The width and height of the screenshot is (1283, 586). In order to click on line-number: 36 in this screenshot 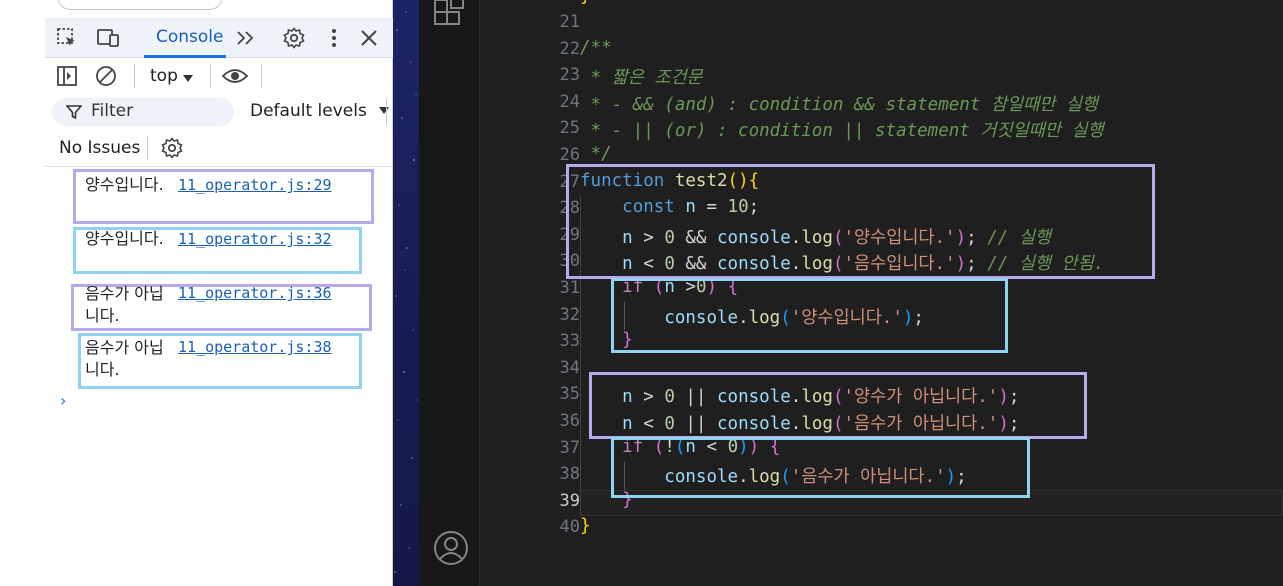, I will do `click(569, 421)`.